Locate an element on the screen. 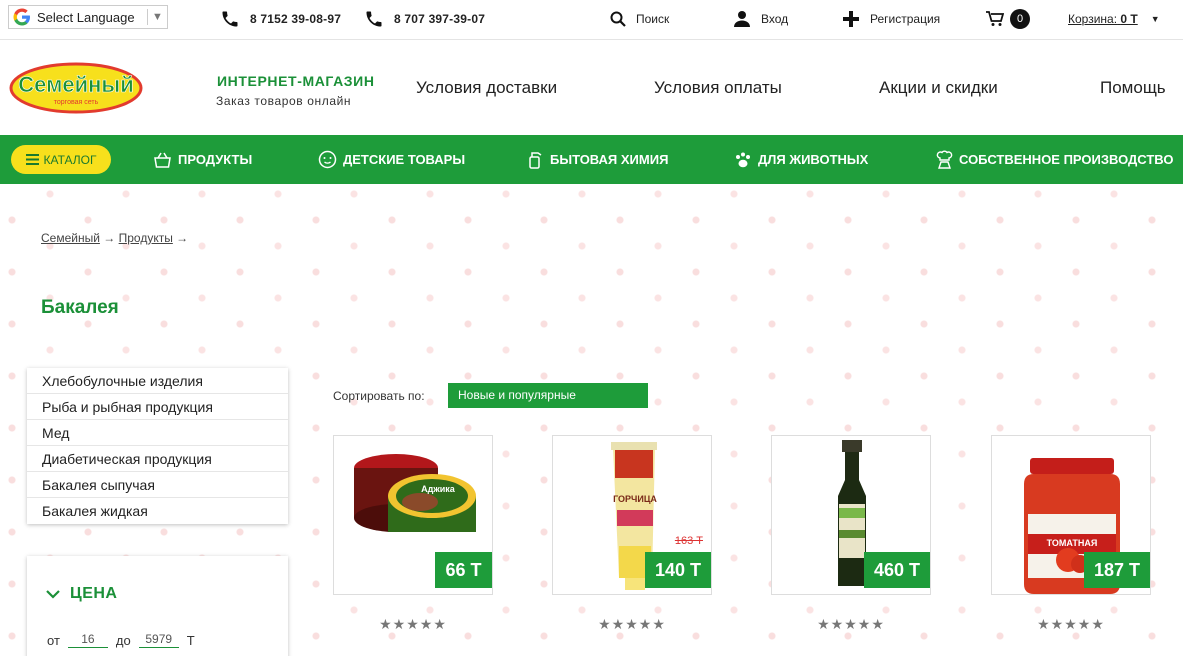 This screenshot has height=656, width=1183. breadcrumb-home: Семейный is located at coordinates (70, 238).